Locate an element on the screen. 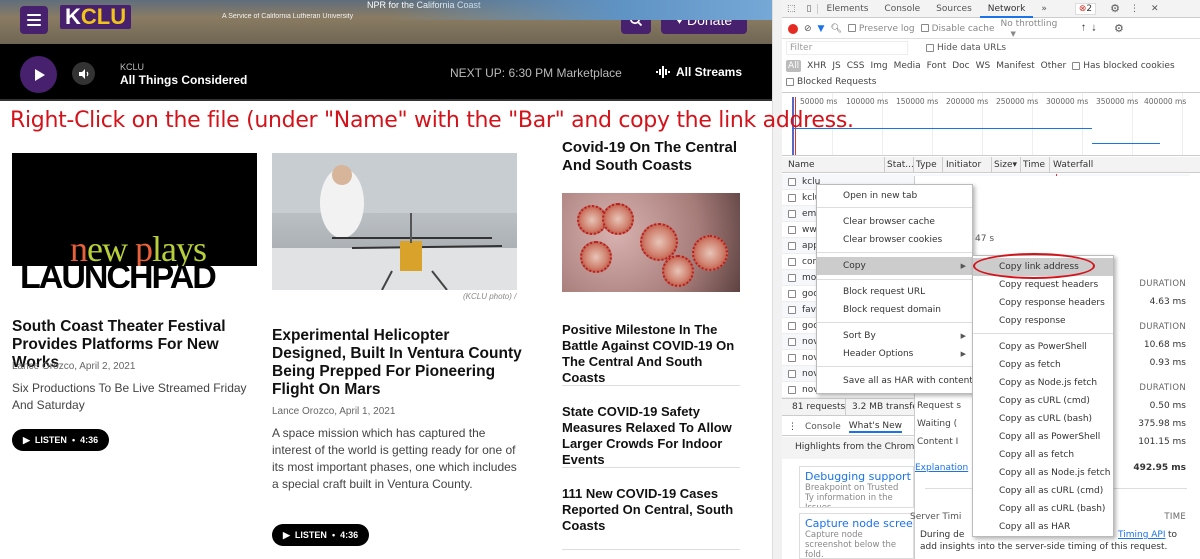 The width and height of the screenshot is (1200, 559). preserve-log-checkbox is located at coordinates (851, 28).